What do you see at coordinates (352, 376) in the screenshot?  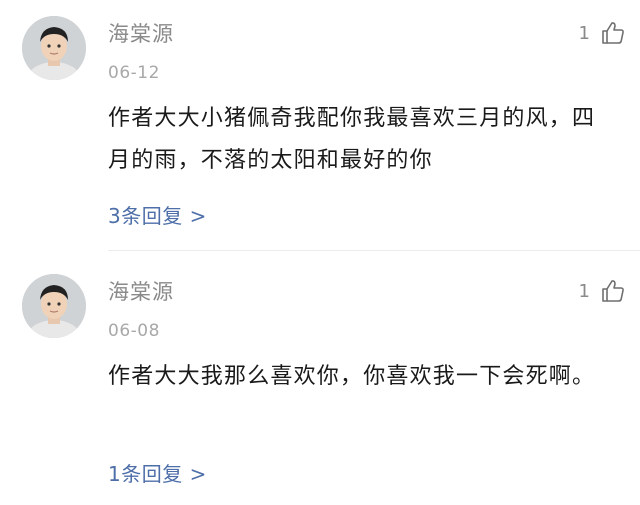 I see `comment-text: 作者大大我那么喜欢你，你喜欢我一下会死啊。` at bounding box center [352, 376].